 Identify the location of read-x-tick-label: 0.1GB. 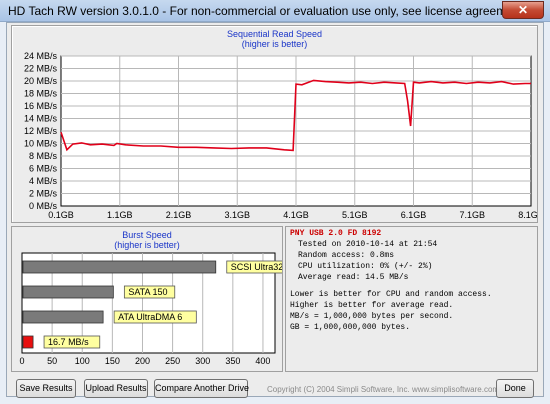
(61, 215).